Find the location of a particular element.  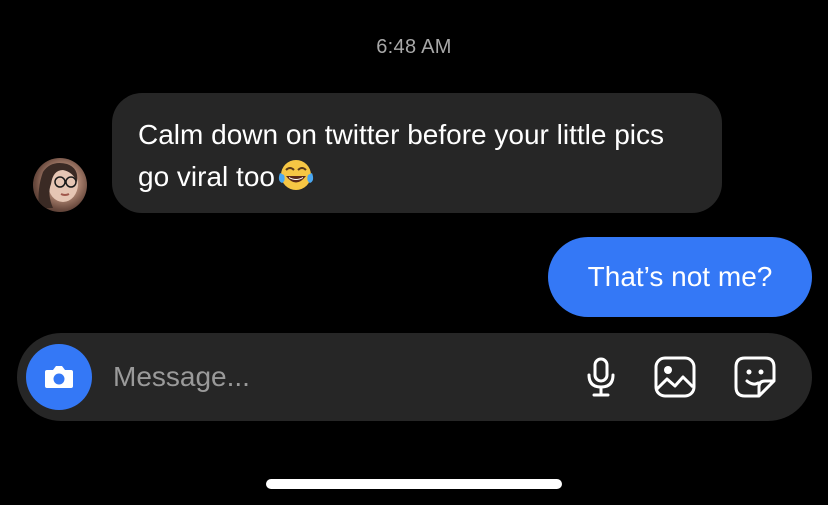

camera-icon is located at coordinates (59, 377).